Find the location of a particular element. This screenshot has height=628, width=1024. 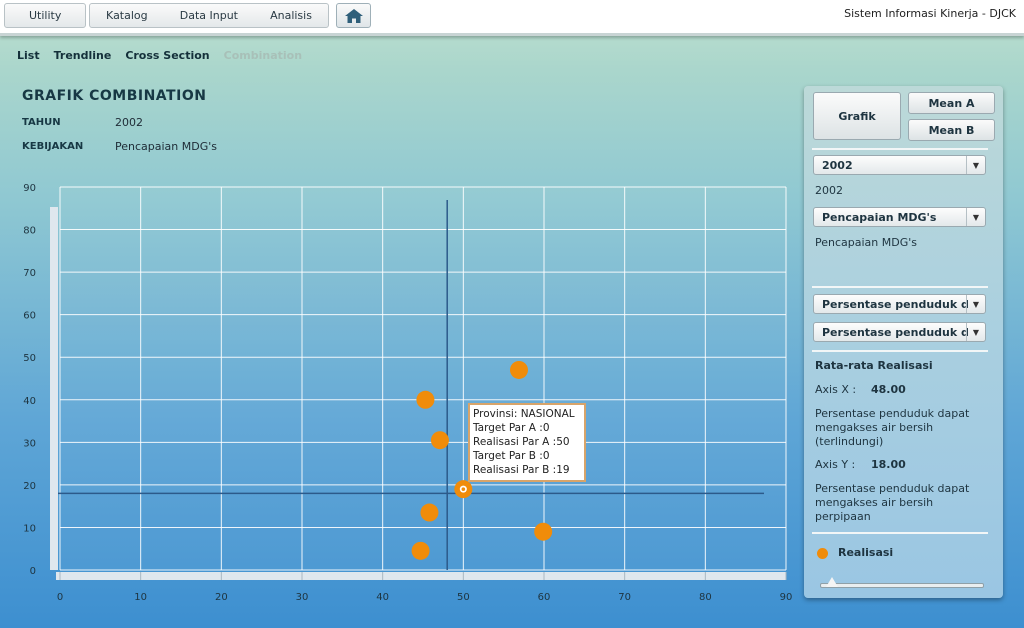

sub-tabs: List Trendline Cross Section Combination is located at coordinates (159, 55).